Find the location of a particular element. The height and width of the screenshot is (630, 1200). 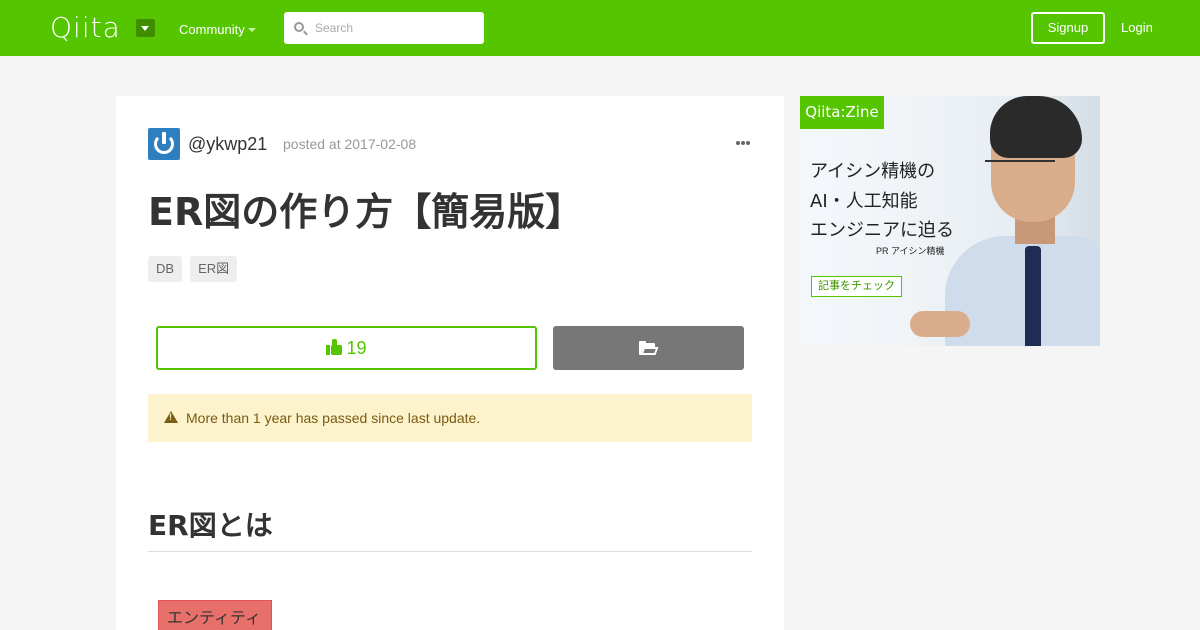

search-box is located at coordinates (384, 28).